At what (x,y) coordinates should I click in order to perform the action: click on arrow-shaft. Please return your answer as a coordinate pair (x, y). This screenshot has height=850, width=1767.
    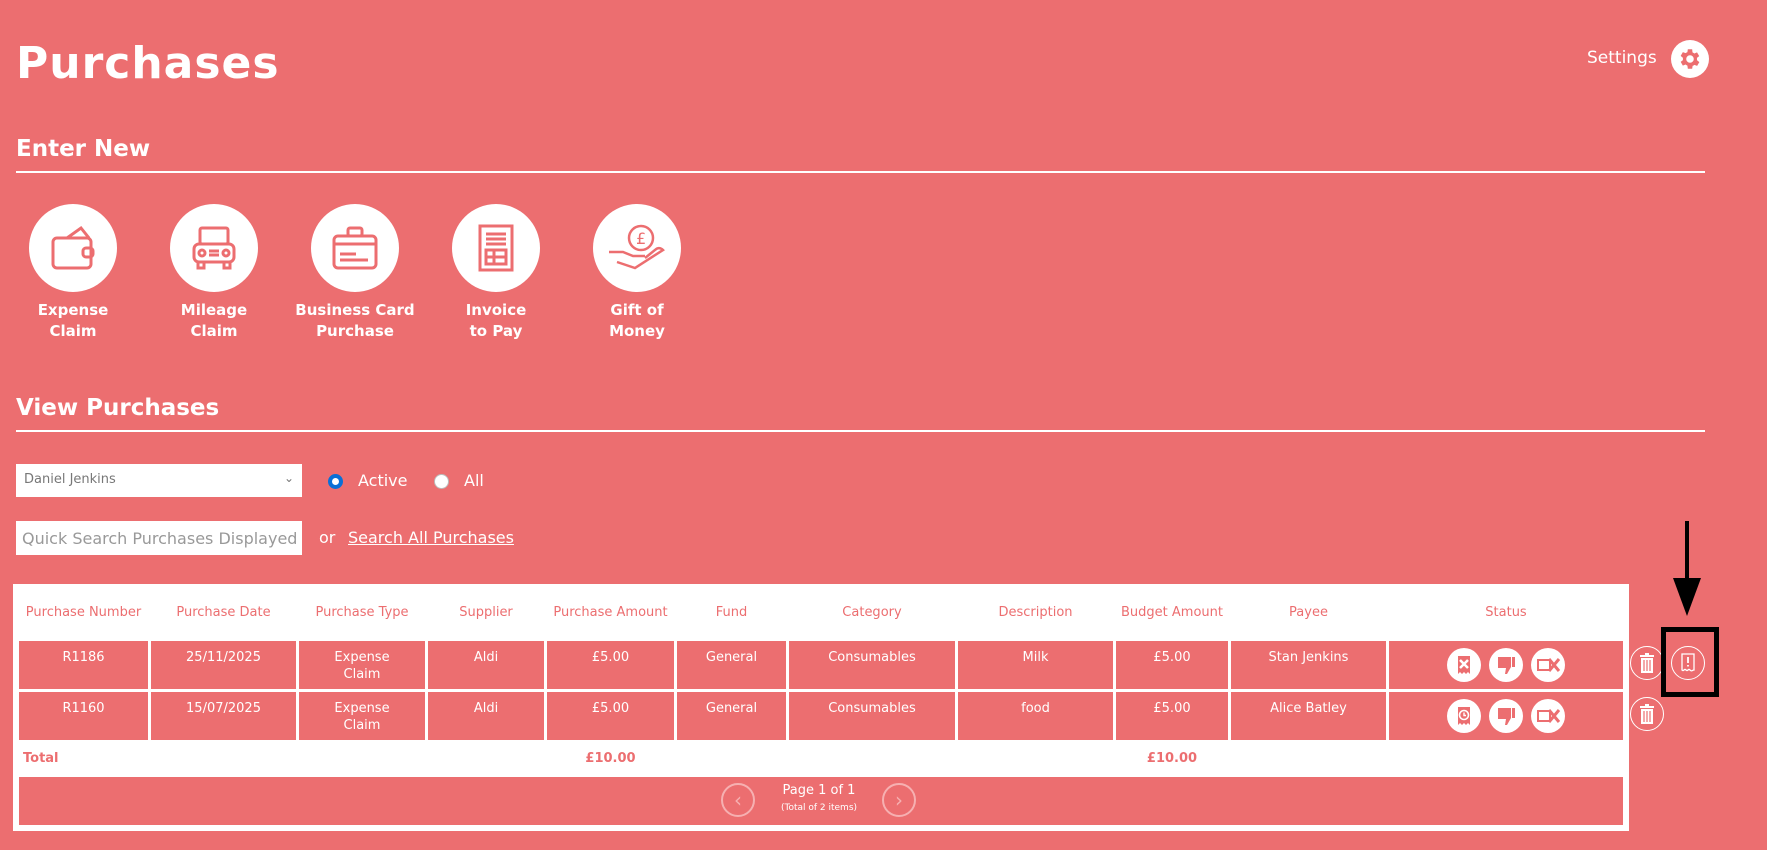
    Looking at the image, I should click on (1687, 551).